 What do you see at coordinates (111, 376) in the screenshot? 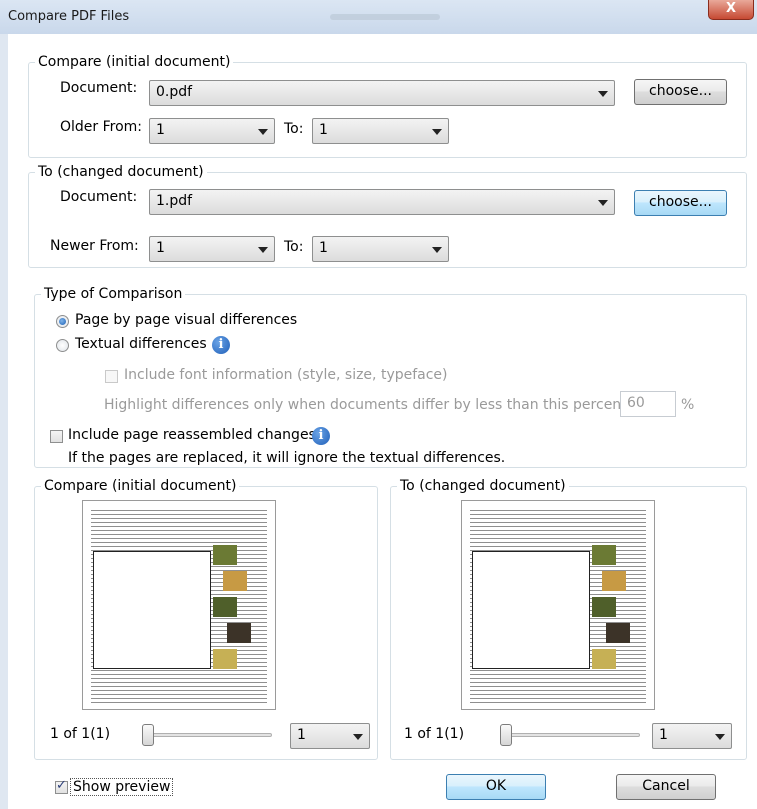
I see `include-font-checkbox` at bounding box center [111, 376].